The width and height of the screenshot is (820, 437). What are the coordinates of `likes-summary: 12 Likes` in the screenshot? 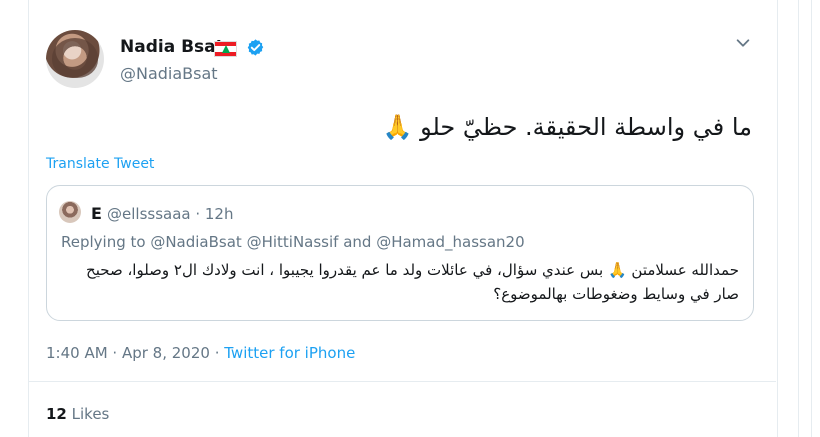 It's located at (77, 414).